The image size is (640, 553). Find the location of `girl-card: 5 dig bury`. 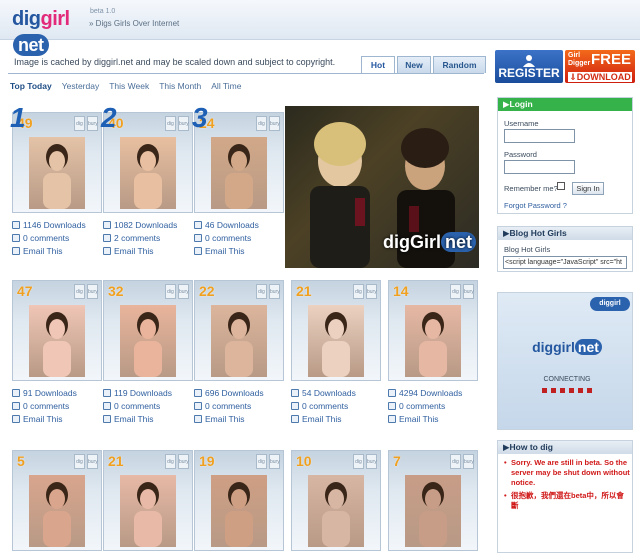

girl-card: 5 dig bury is located at coordinates (57, 500).